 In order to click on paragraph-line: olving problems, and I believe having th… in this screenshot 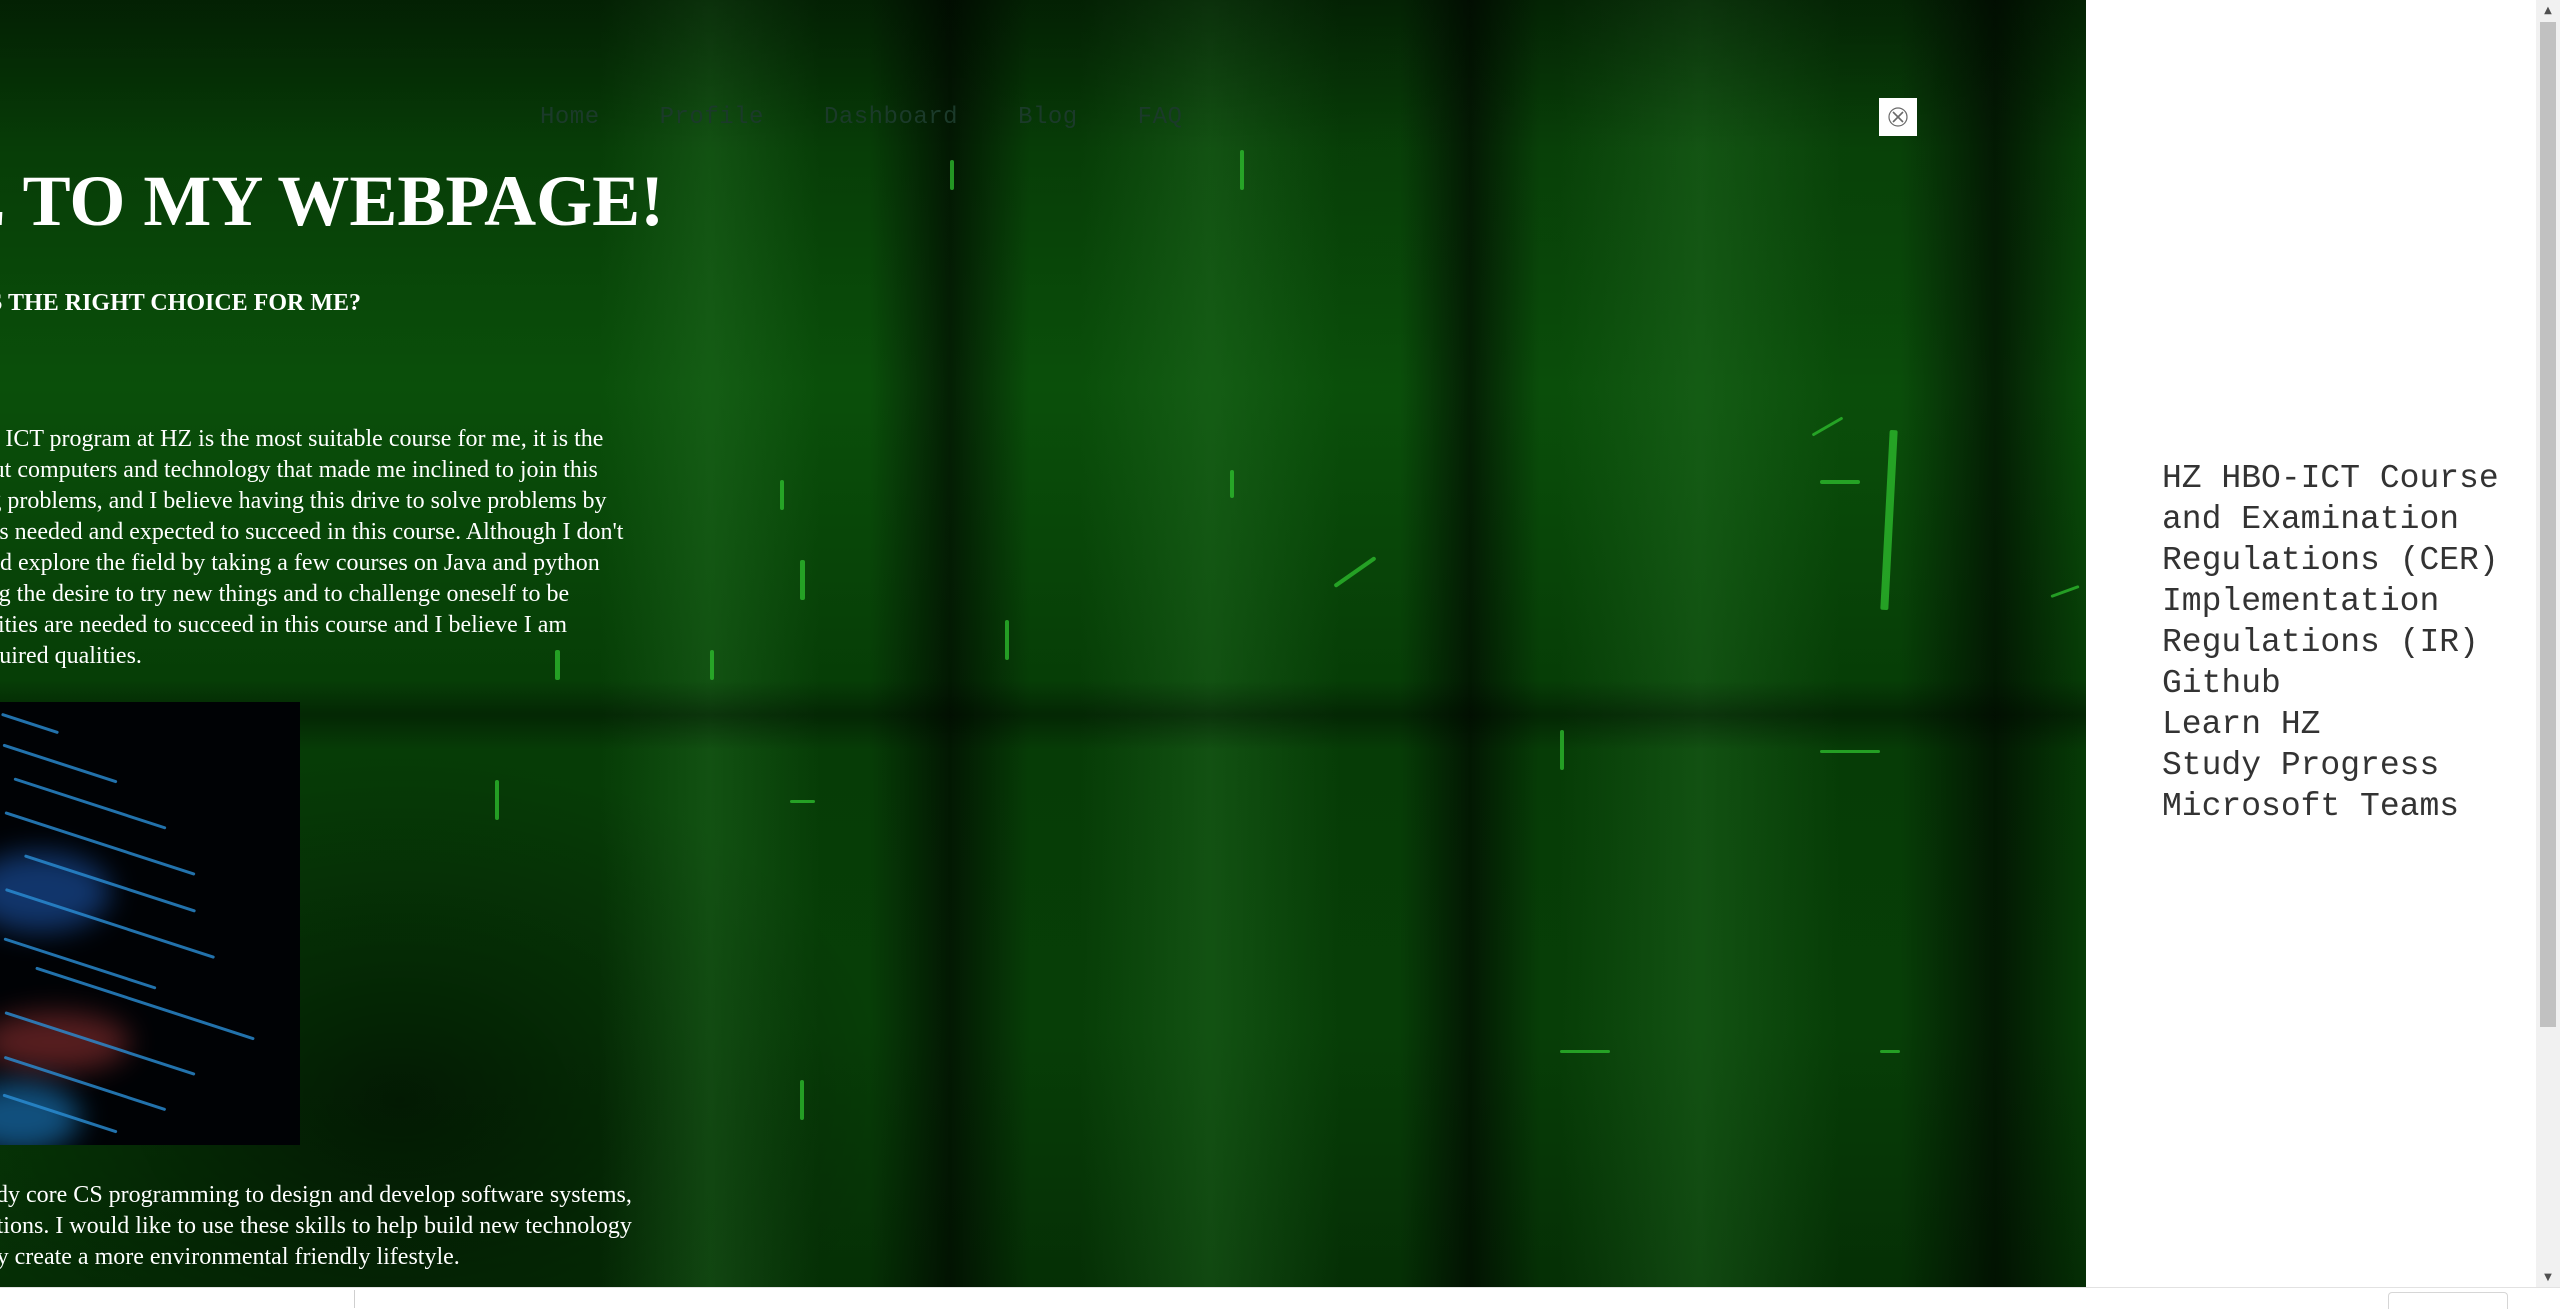, I will do `click(303, 501)`.